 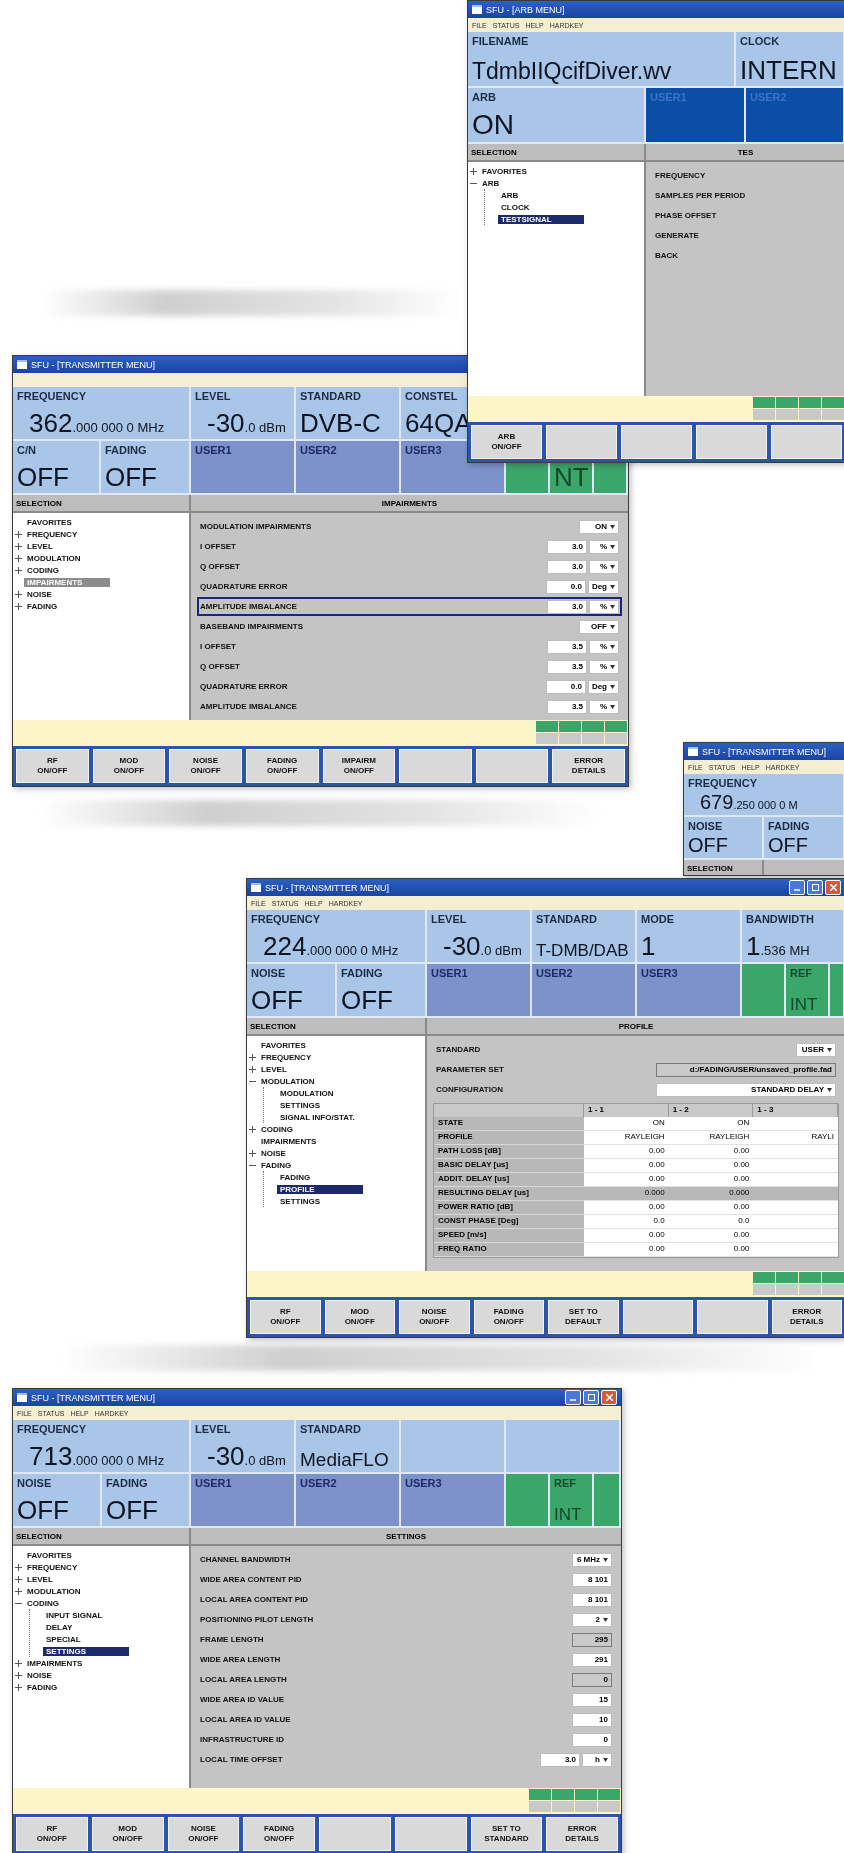 I want to click on input-field: 15, so click(x=592, y=1699).